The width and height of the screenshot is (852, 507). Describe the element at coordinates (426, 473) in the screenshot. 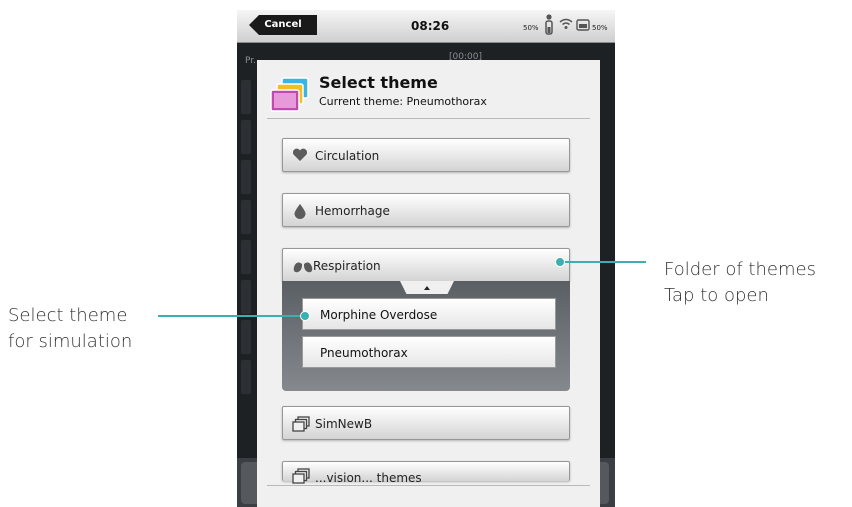

I see `folder-item-partial: ...vision... themes` at that location.